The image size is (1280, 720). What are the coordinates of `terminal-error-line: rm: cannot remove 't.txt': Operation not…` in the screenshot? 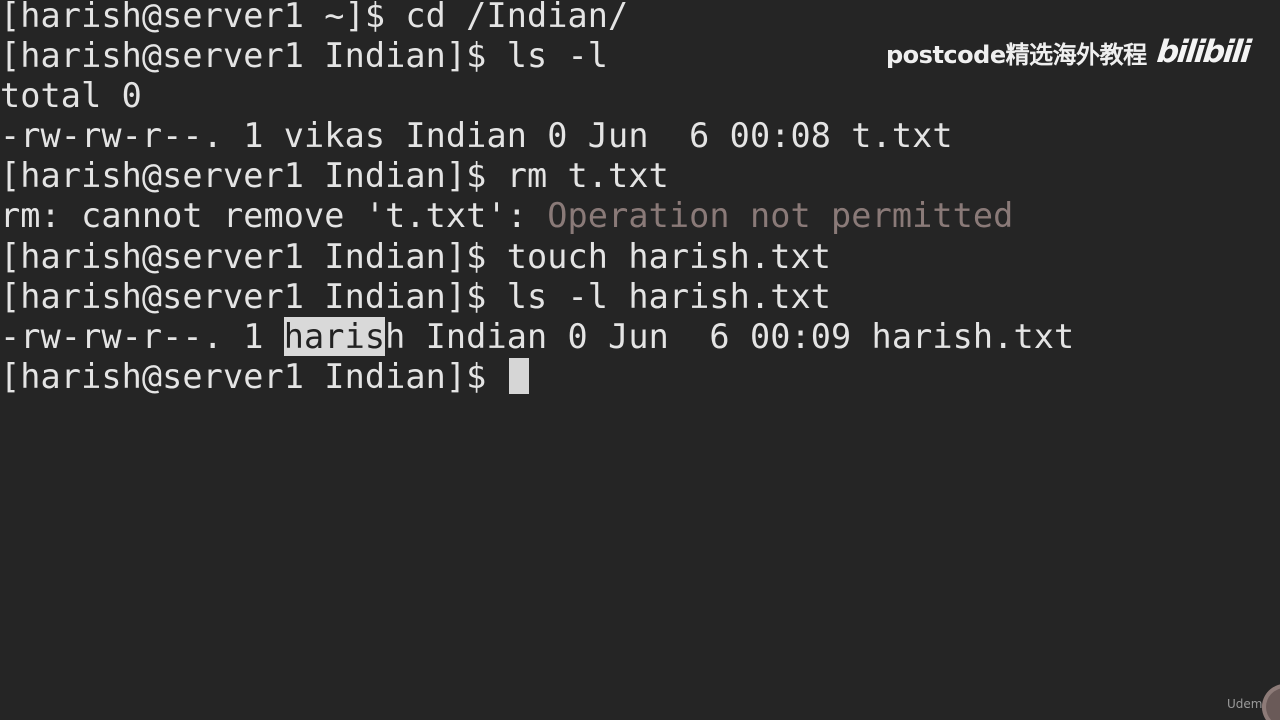 It's located at (640, 216).